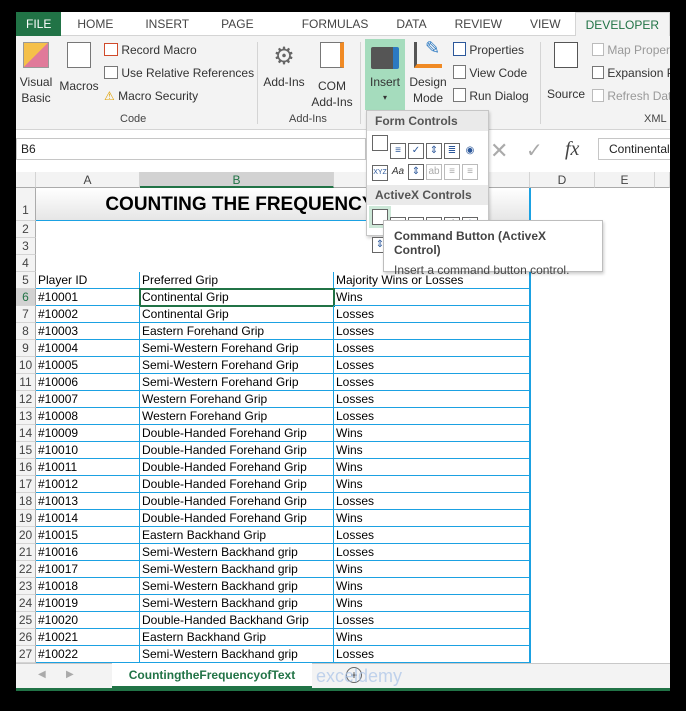 The width and height of the screenshot is (686, 711). I want to click on prev-sheet-icon: ◀, so click(42, 674).